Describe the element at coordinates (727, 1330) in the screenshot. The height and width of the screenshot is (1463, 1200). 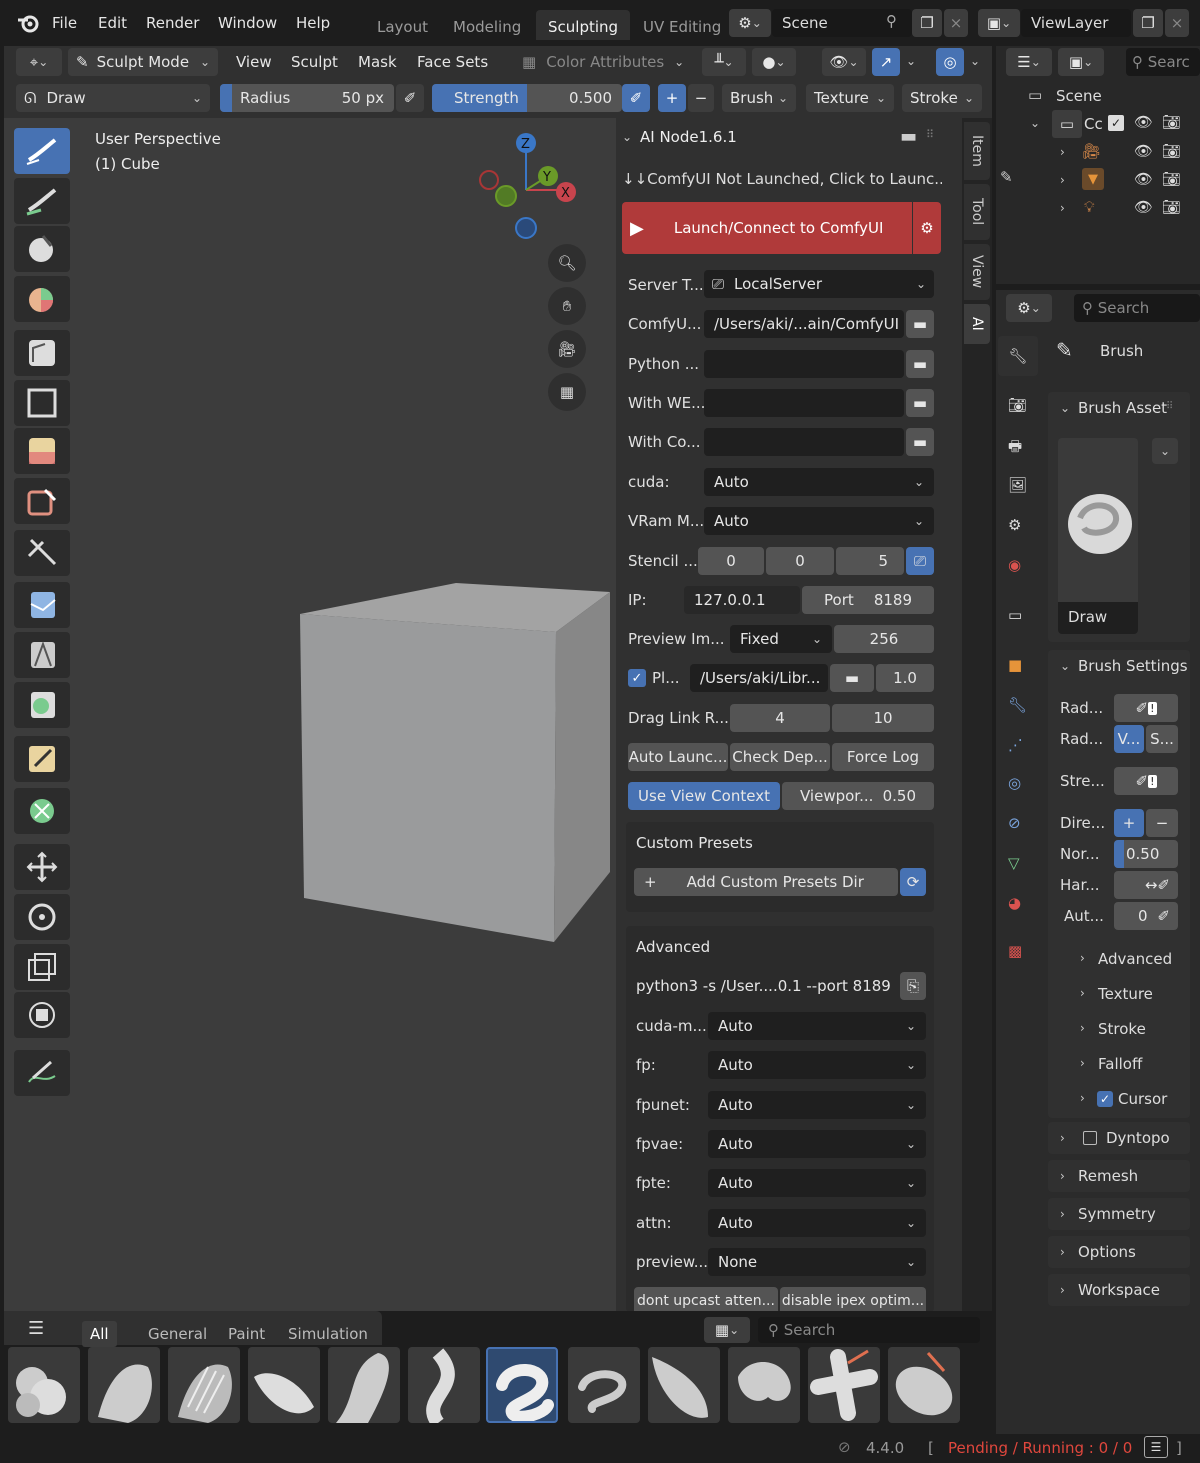
I see `asset-display-button: ▦ ⌄` at that location.